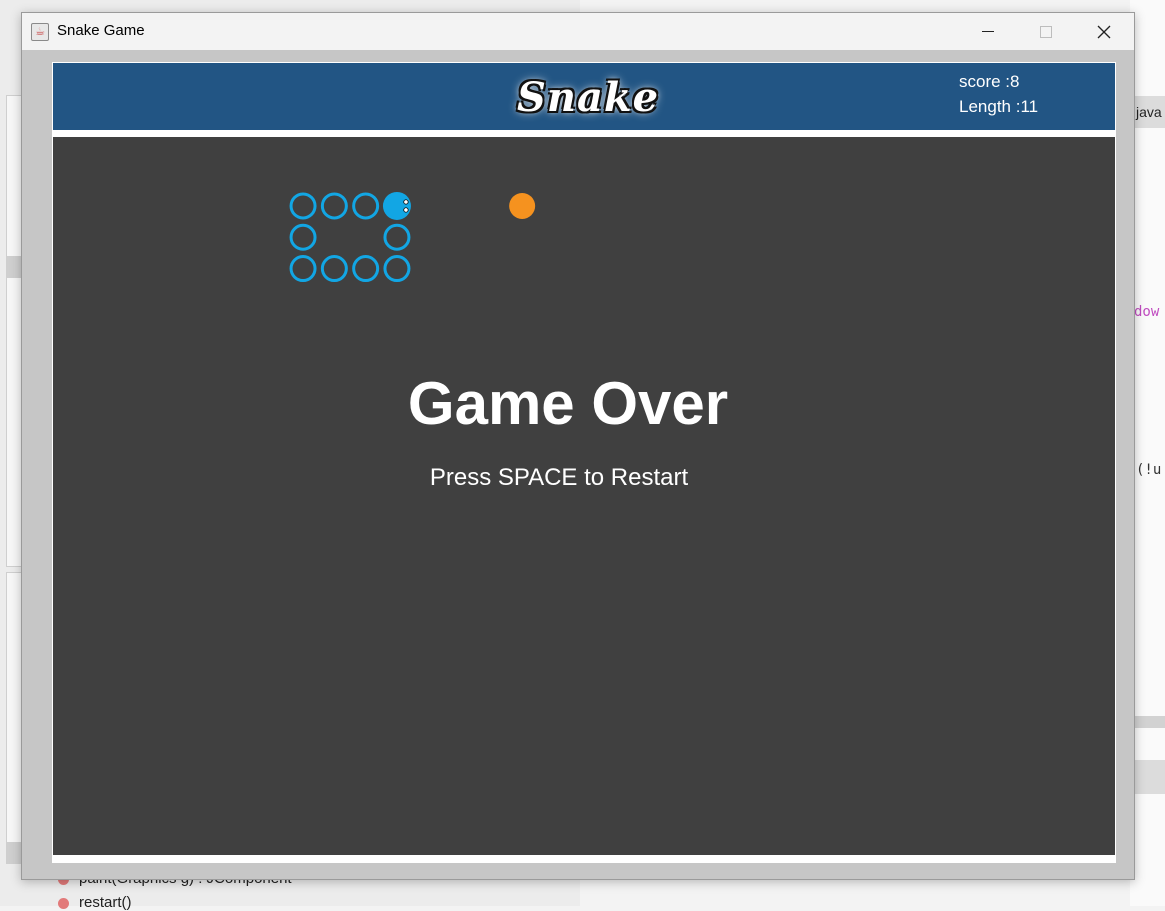 The image size is (1165, 911). What do you see at coordinates (63, 903) in the screenshot?
I see `method-icon` at bounding box center [63, 903].